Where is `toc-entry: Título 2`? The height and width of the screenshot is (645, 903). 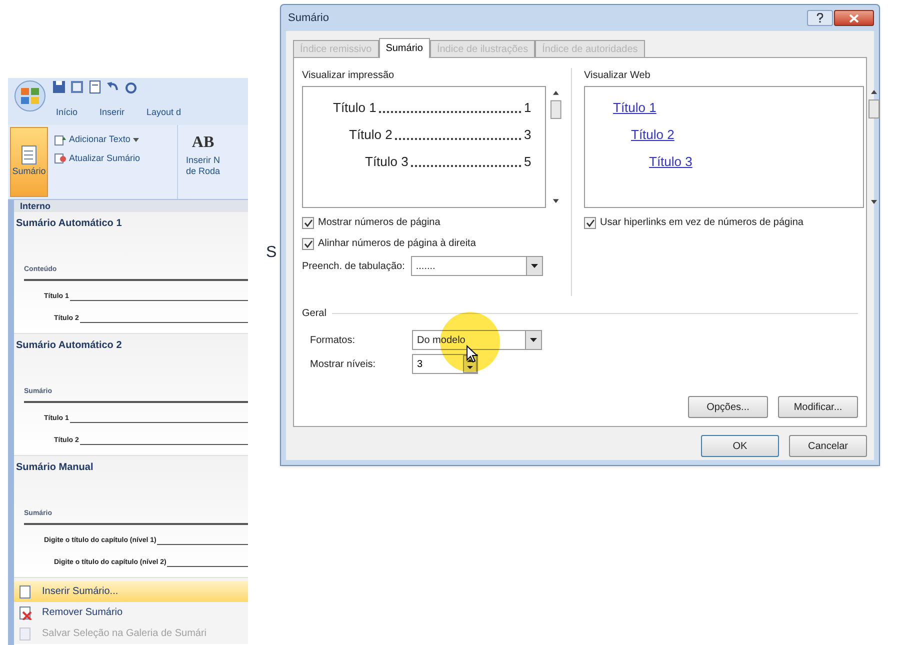 toc-entry: Título 2 is located at coordinates (370, 135).